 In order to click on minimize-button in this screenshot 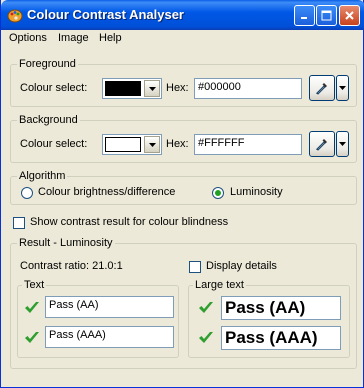, I will do `click(304, 15)`.